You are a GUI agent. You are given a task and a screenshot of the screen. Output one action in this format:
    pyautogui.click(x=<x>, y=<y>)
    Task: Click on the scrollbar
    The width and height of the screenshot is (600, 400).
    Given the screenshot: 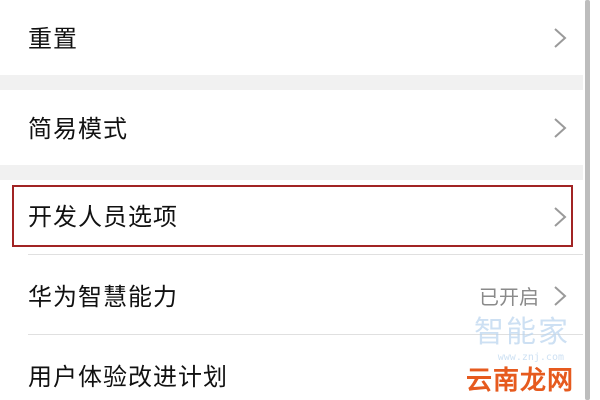 What is the action you would take?
    pyautogui.click(x=587, y=200)
    